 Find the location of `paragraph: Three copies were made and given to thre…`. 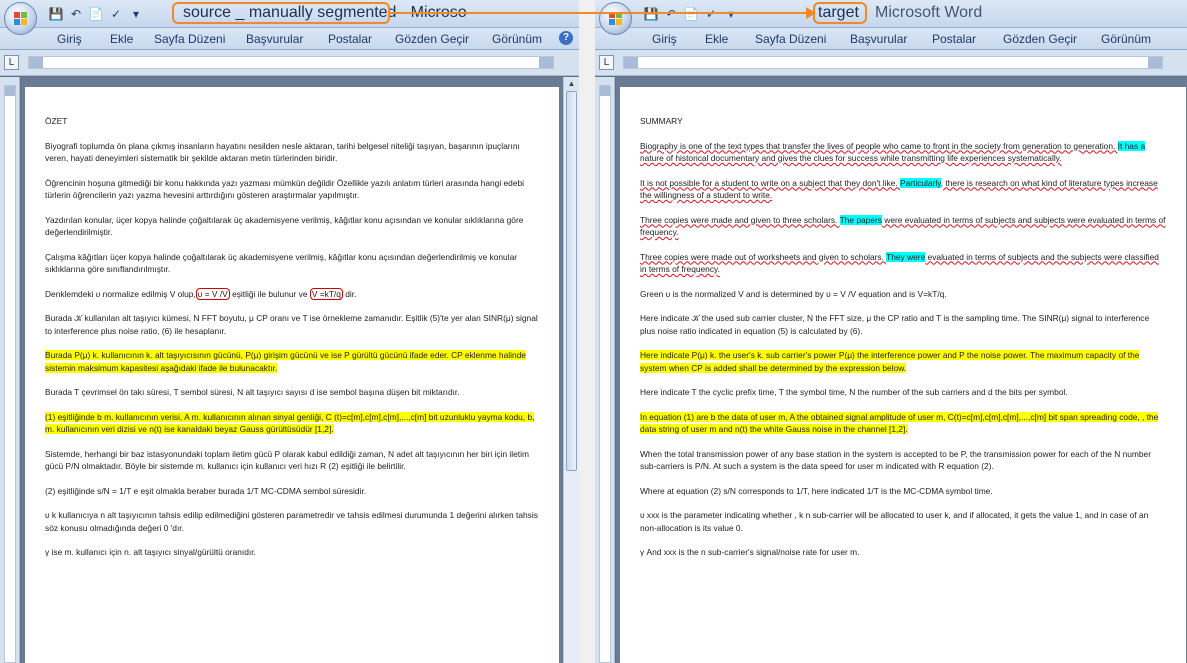

paragraph: Three copies were made and given to thre… is located at coordinates (903, 225).